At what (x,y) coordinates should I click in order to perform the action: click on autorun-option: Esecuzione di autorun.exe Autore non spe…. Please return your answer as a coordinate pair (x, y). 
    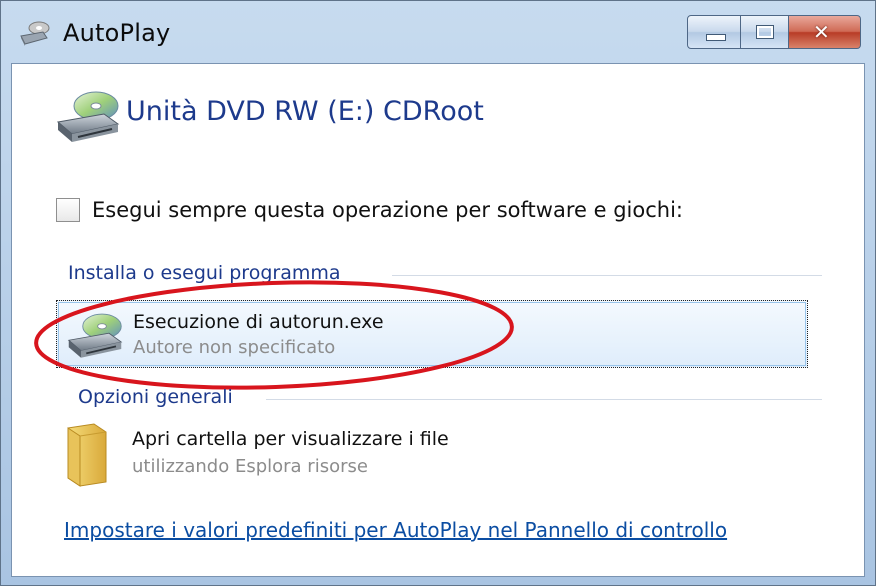
    Looking at the image, I should click on (432, 334).